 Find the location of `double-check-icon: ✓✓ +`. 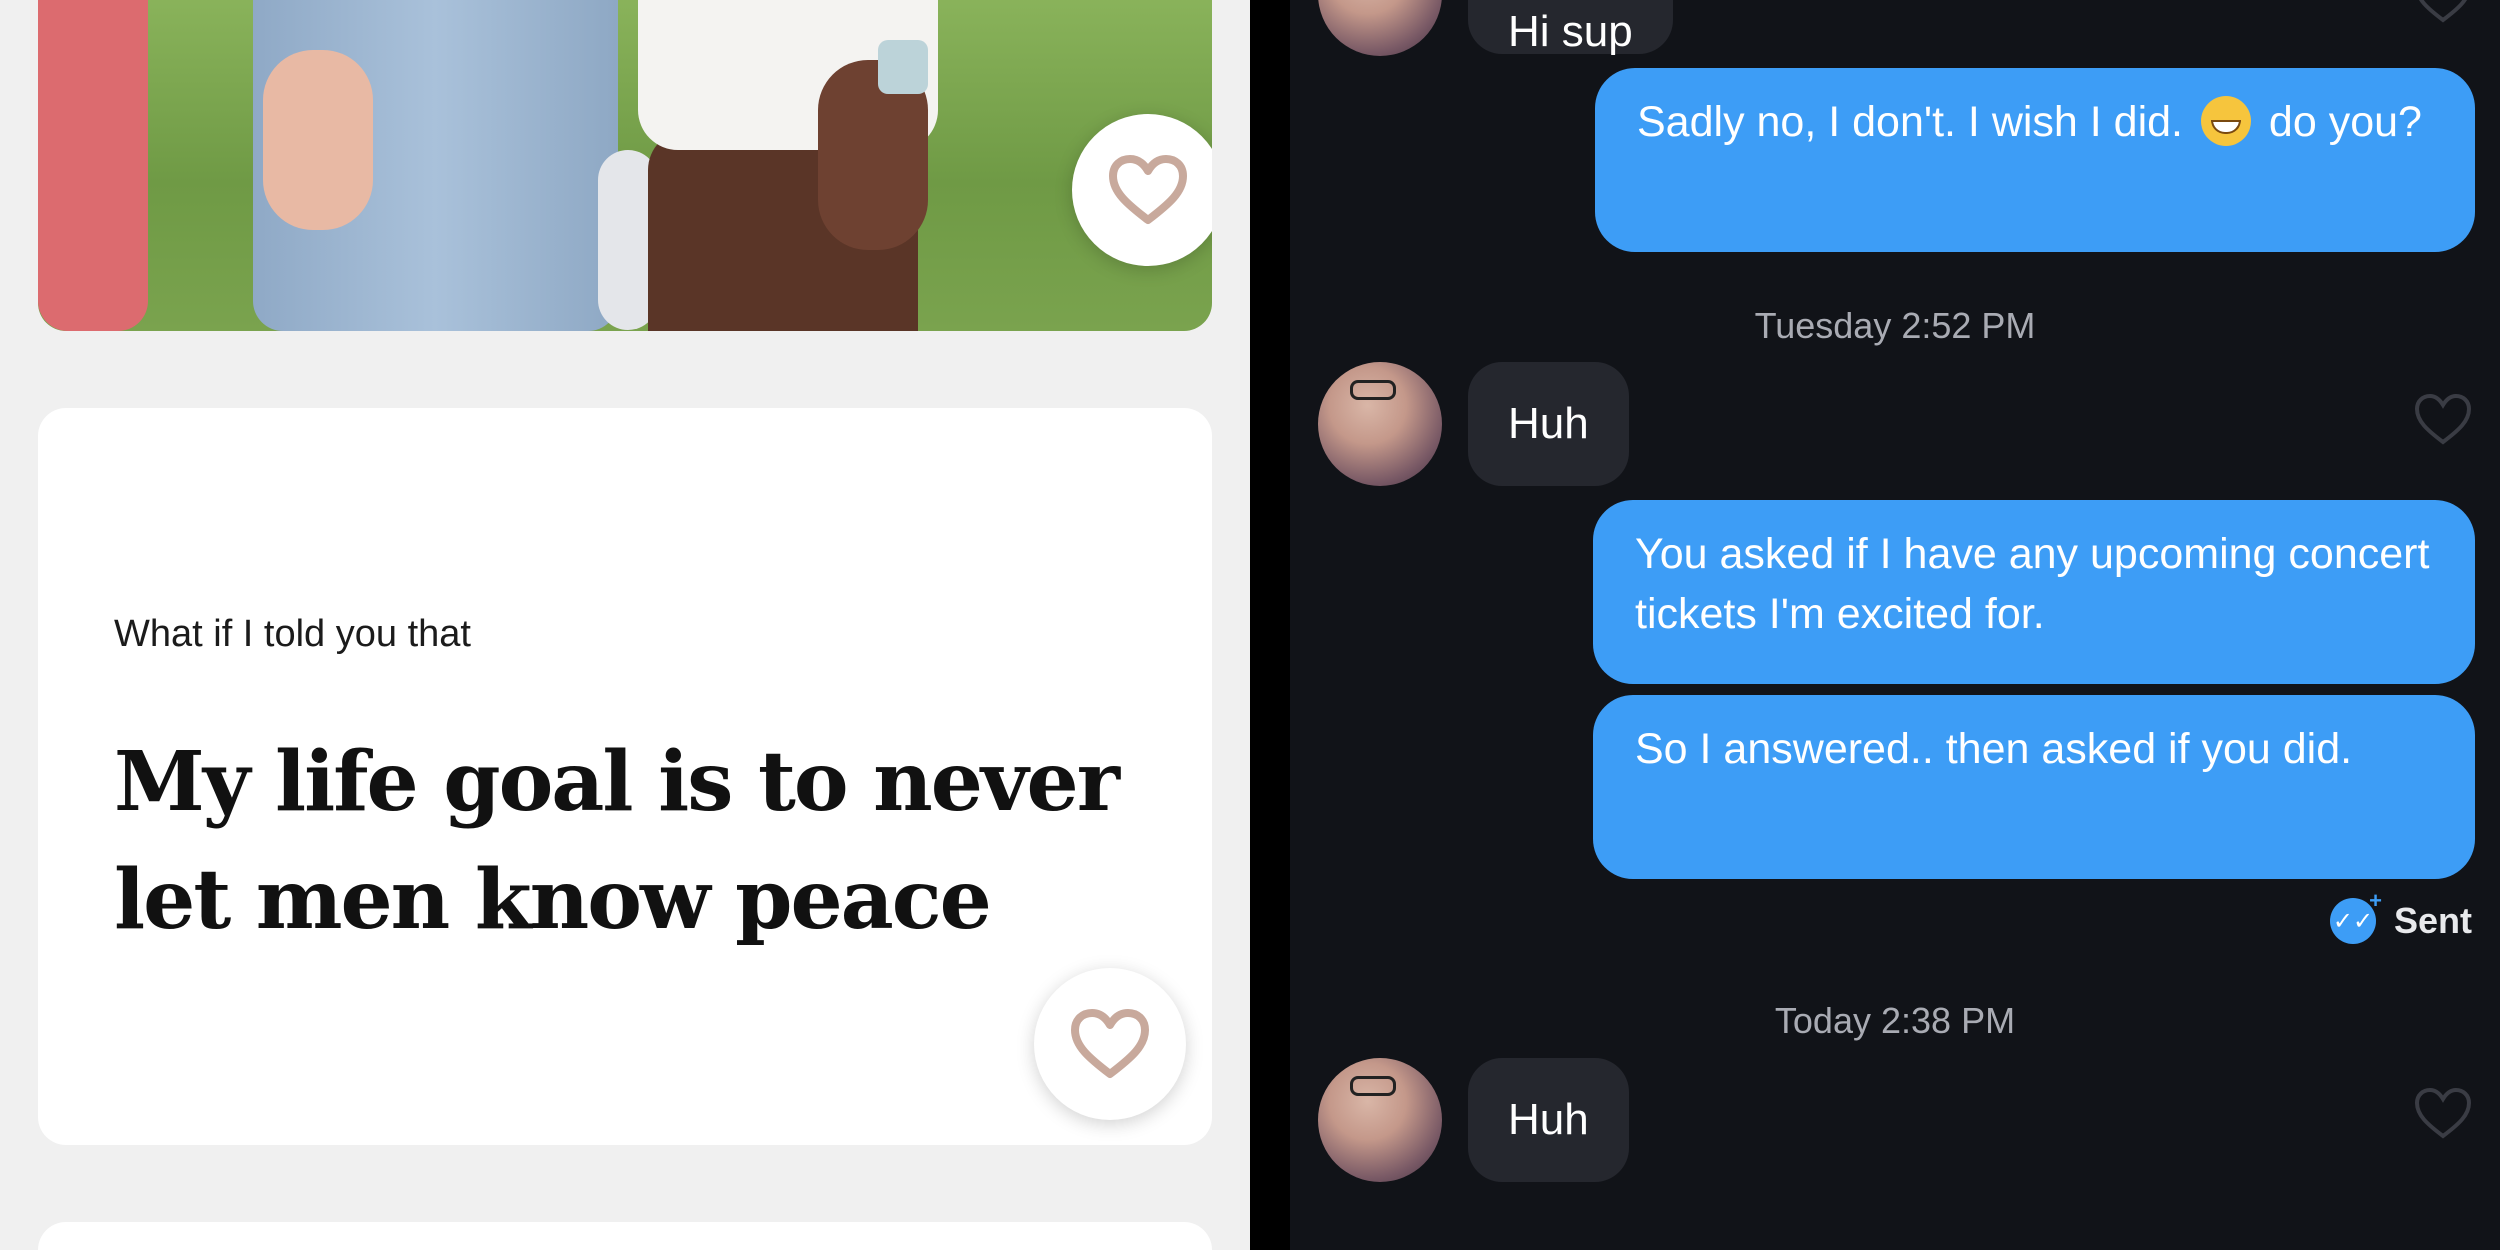

double-check-icon: ✓✓ + is located at coordinates (2355, 916).